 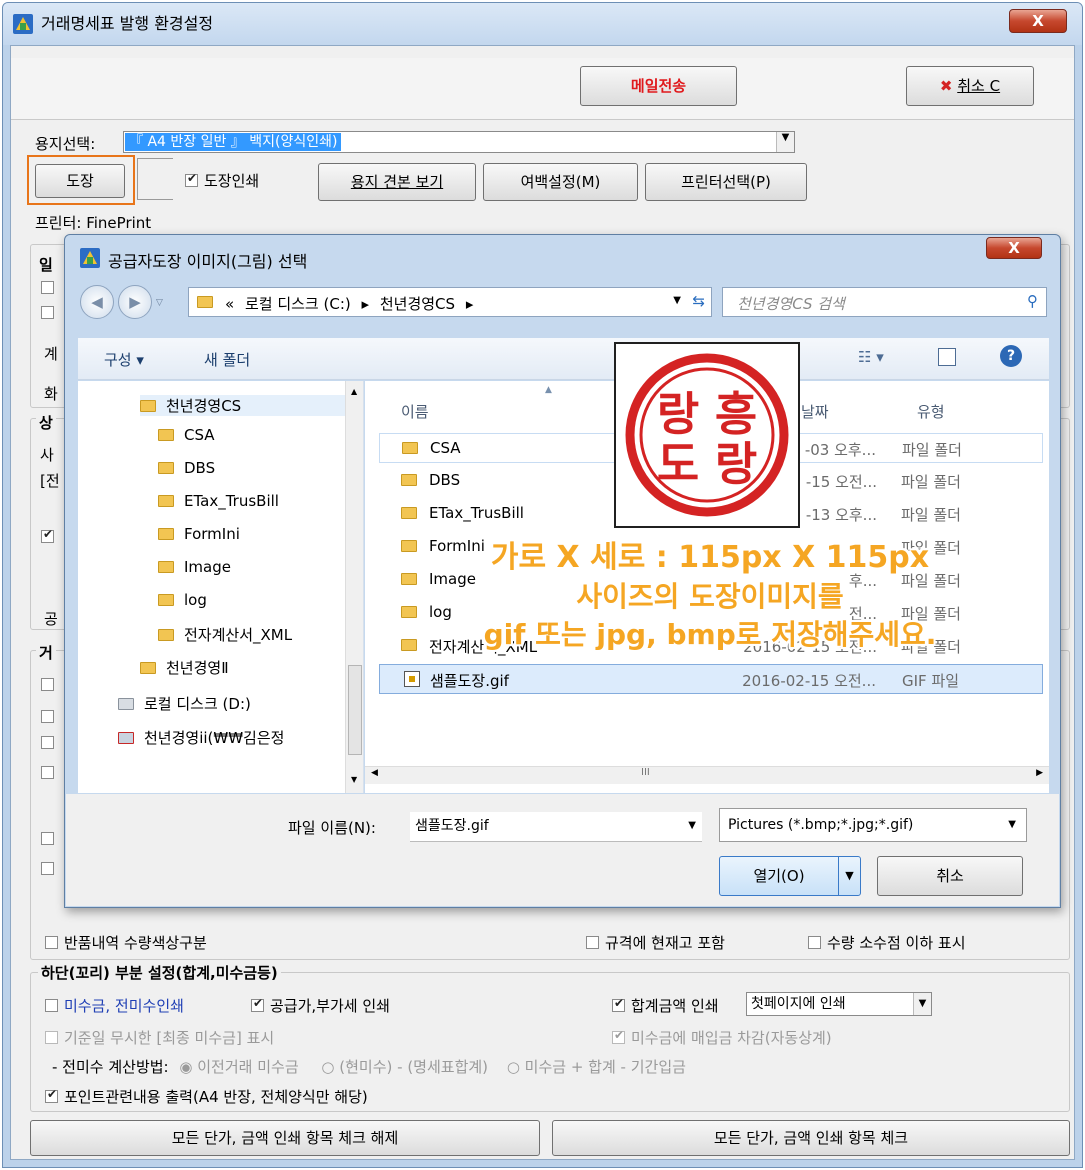 I want to click on calc-option-2: ○ (현미수) - (명세표합계), so click(x=404, y=1067).